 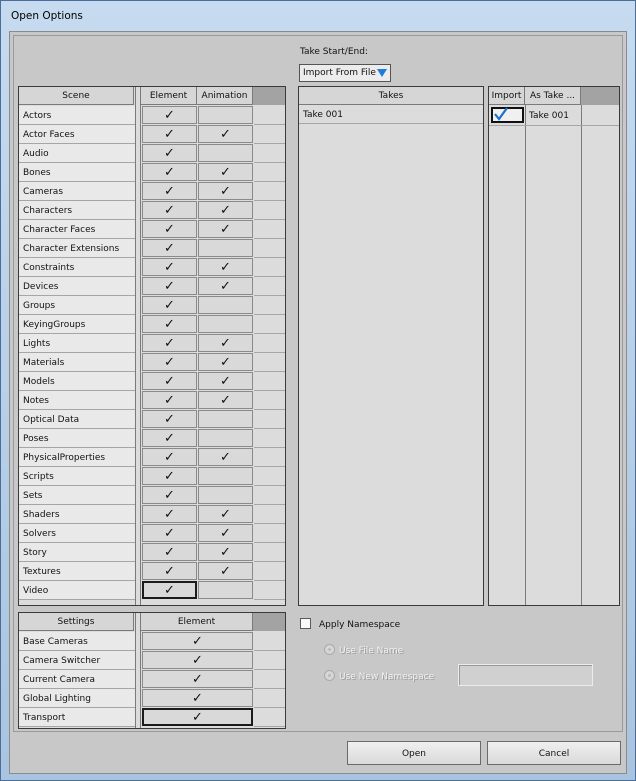 I want to click on scene-row-label: Solvers, so click(x=77, y=533).